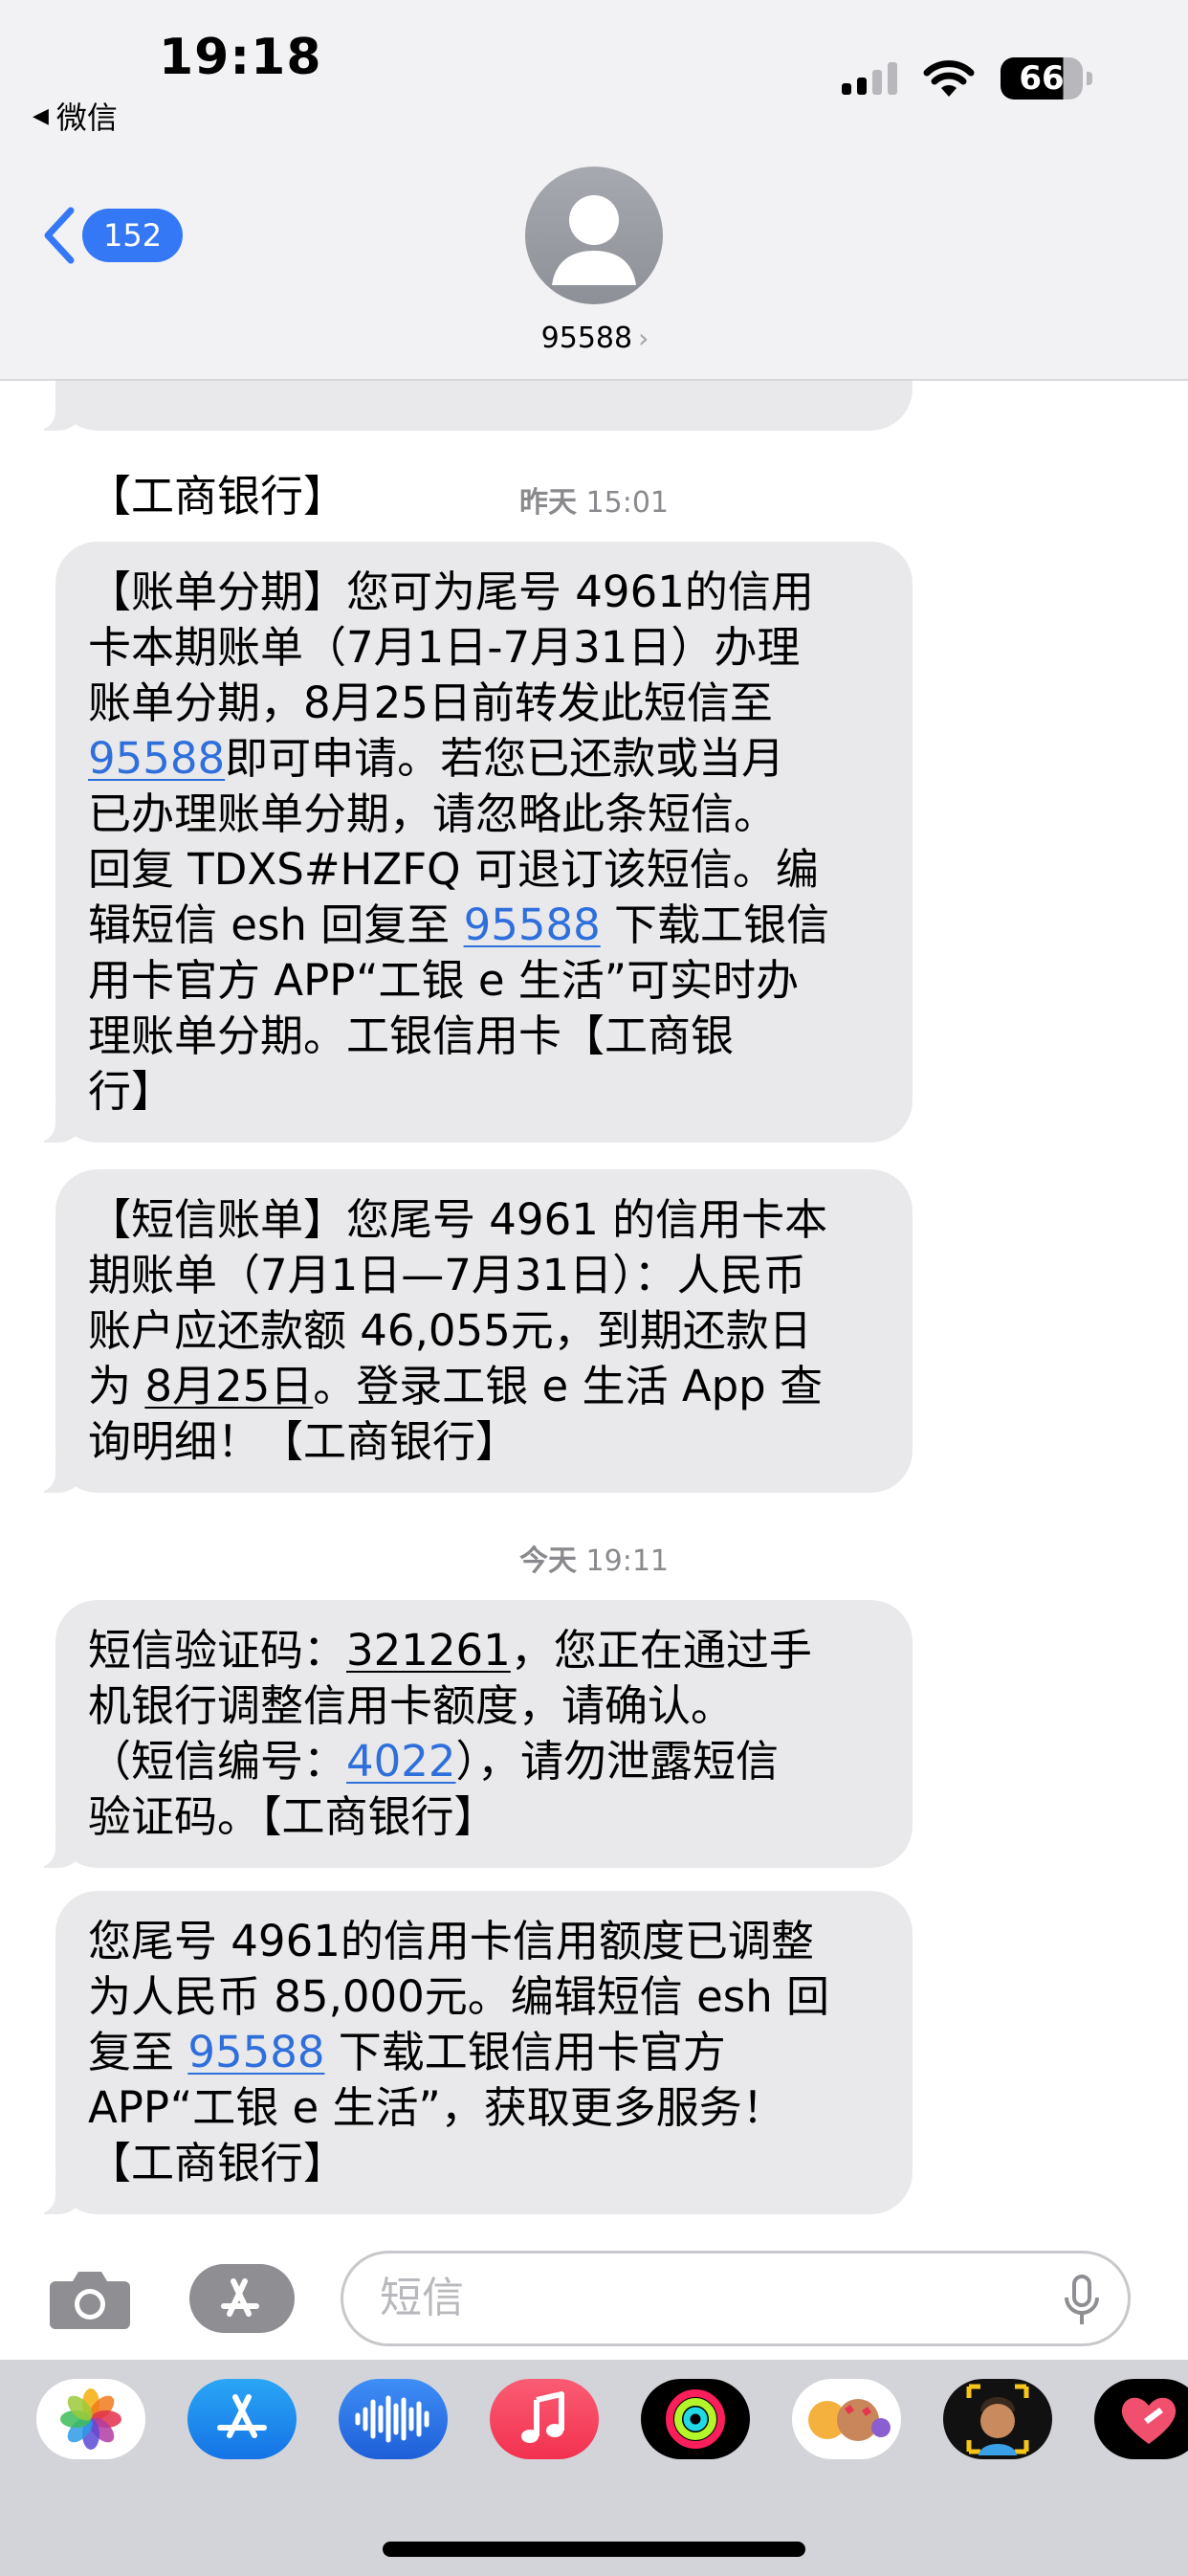 The width and height of the screenshot is (1188, 2576). I want to click on home-indicator, so click(594, 2549).